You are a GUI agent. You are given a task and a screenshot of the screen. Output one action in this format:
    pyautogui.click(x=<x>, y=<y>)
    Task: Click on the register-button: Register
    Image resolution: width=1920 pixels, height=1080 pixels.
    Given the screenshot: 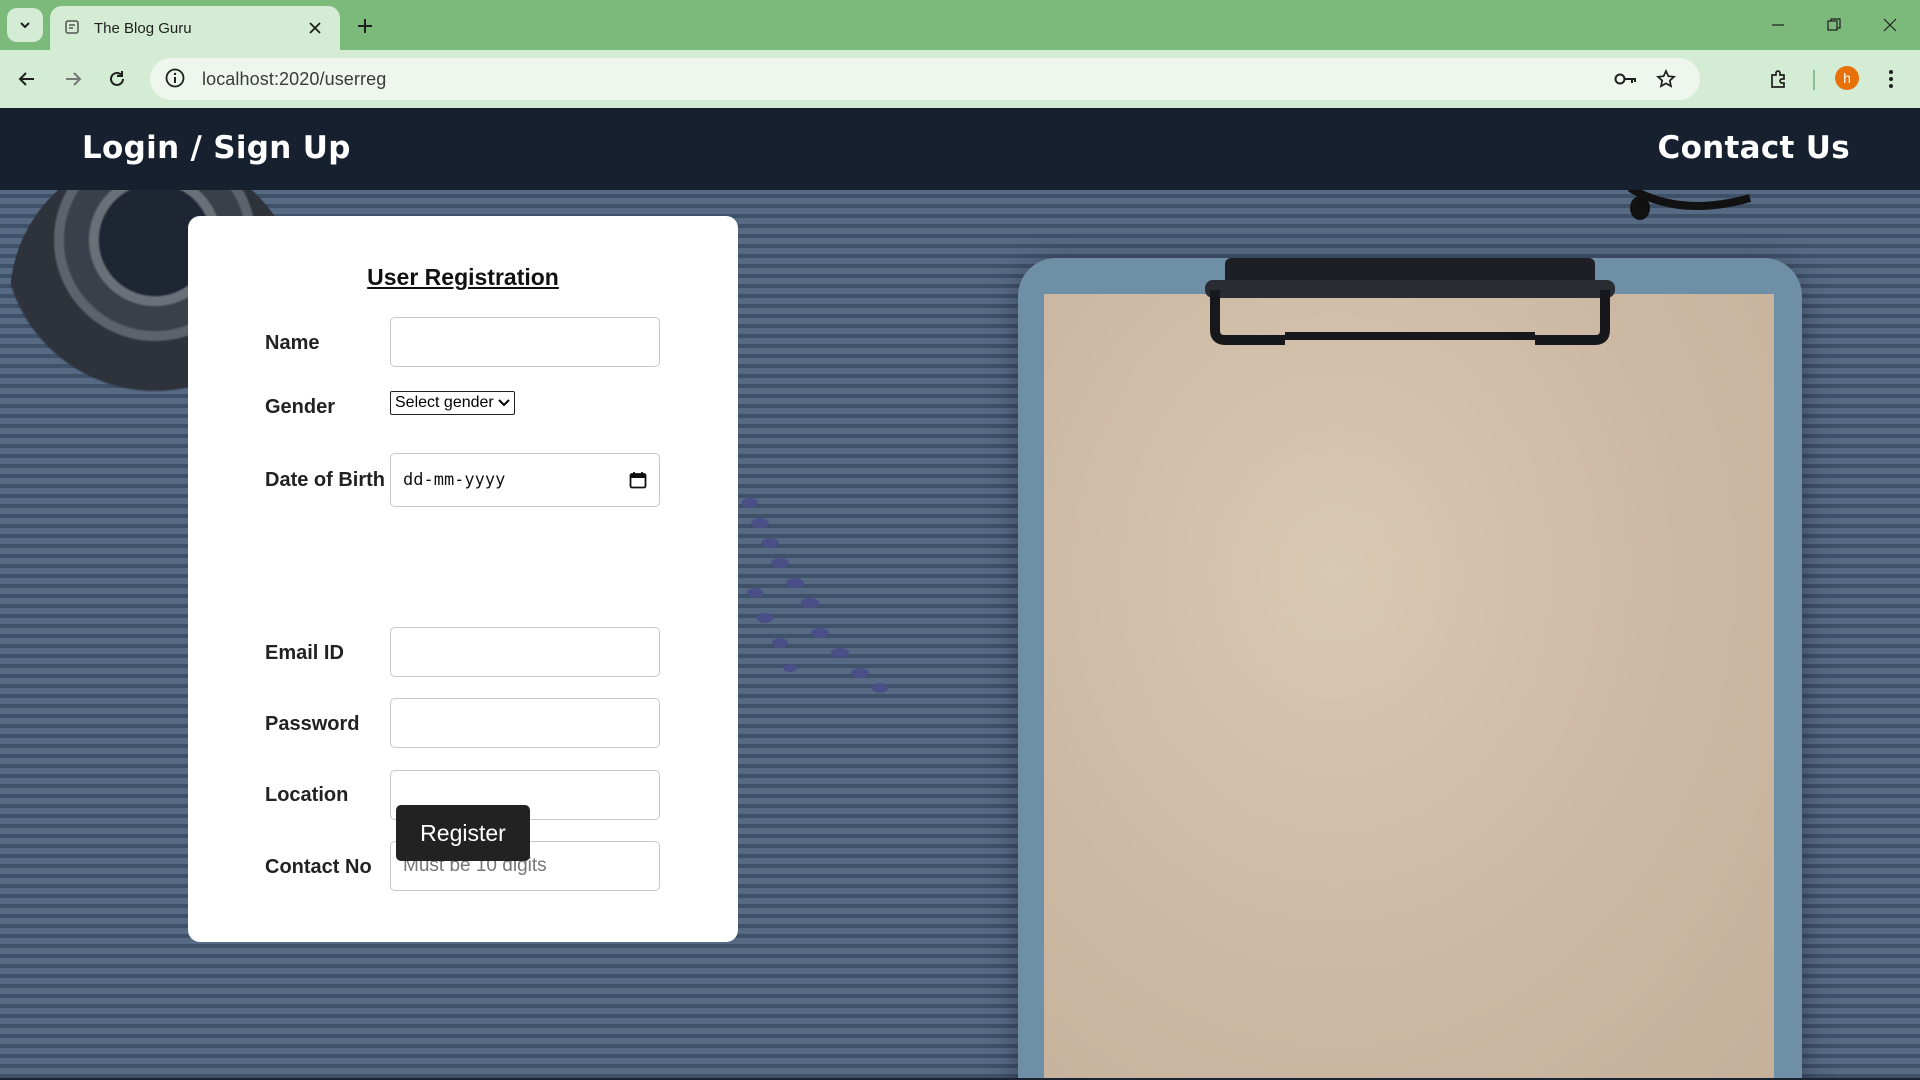 What is the action you would take?
    pyautogui.click(x=463, y=833)
    